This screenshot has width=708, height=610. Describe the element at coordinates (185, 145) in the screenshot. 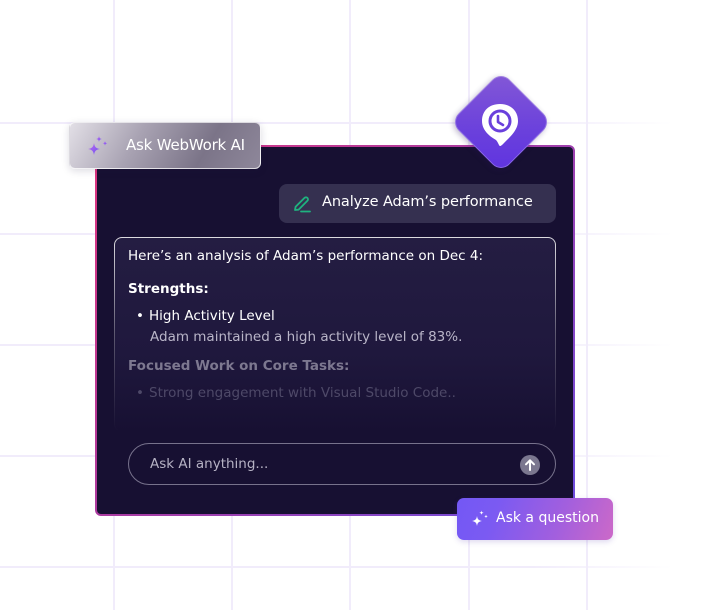

I see `chip-label: Ask WebWork AI` at that location.